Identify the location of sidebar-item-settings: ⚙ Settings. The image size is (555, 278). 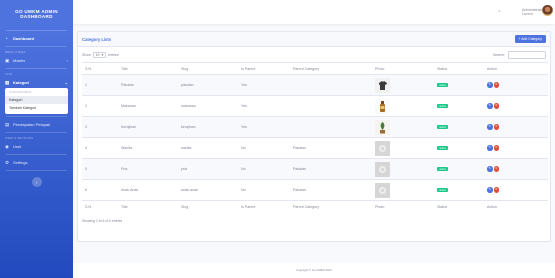
(36, 162).